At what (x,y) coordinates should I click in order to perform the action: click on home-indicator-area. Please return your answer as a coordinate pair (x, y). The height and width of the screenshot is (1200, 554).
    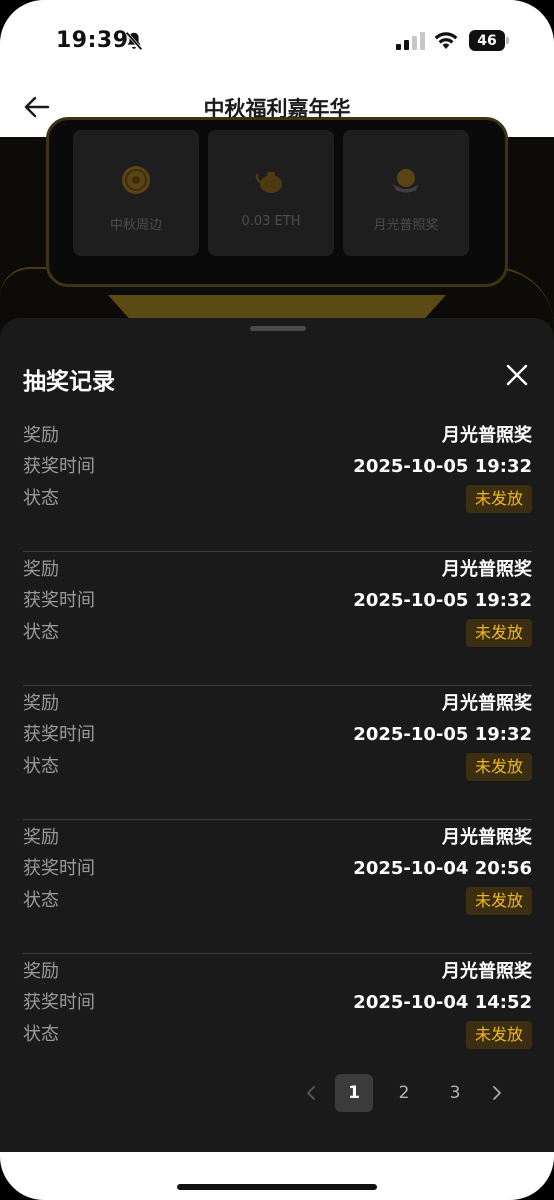
    Looking at the image, I should click on (277, 1176).